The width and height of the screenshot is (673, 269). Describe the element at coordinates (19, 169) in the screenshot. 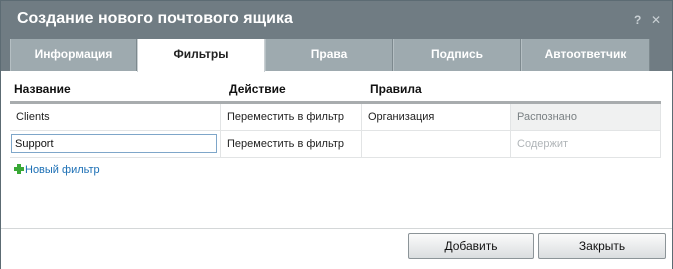

I see `plus-icon` at that location.